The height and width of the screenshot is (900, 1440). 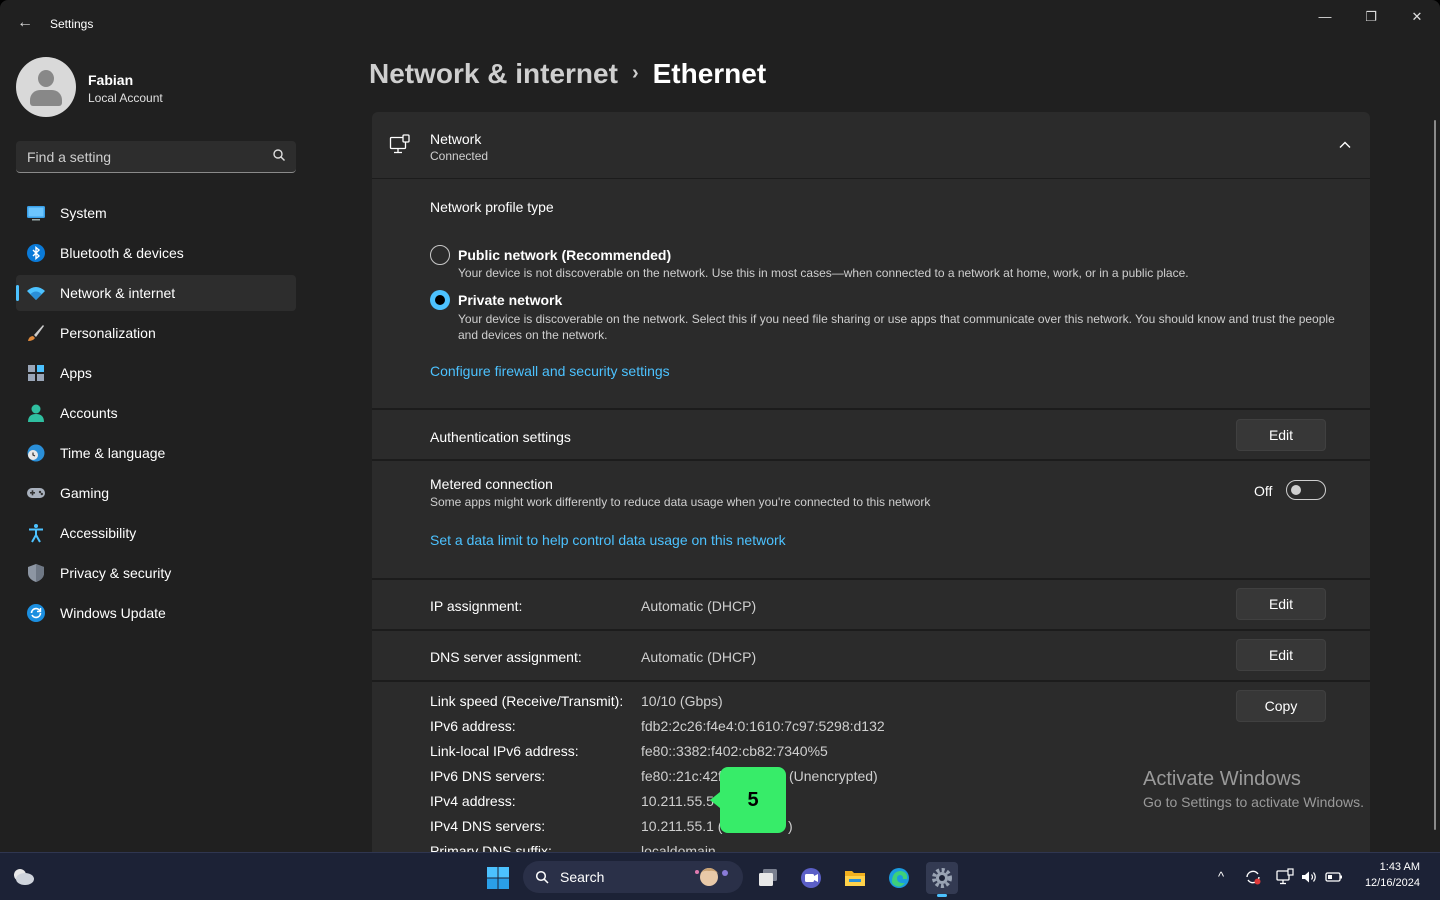 What do you see at coordinates (1345, 145) in the screenshot?
I see `chevron-up-icon` at bounding box center [1345, 145].